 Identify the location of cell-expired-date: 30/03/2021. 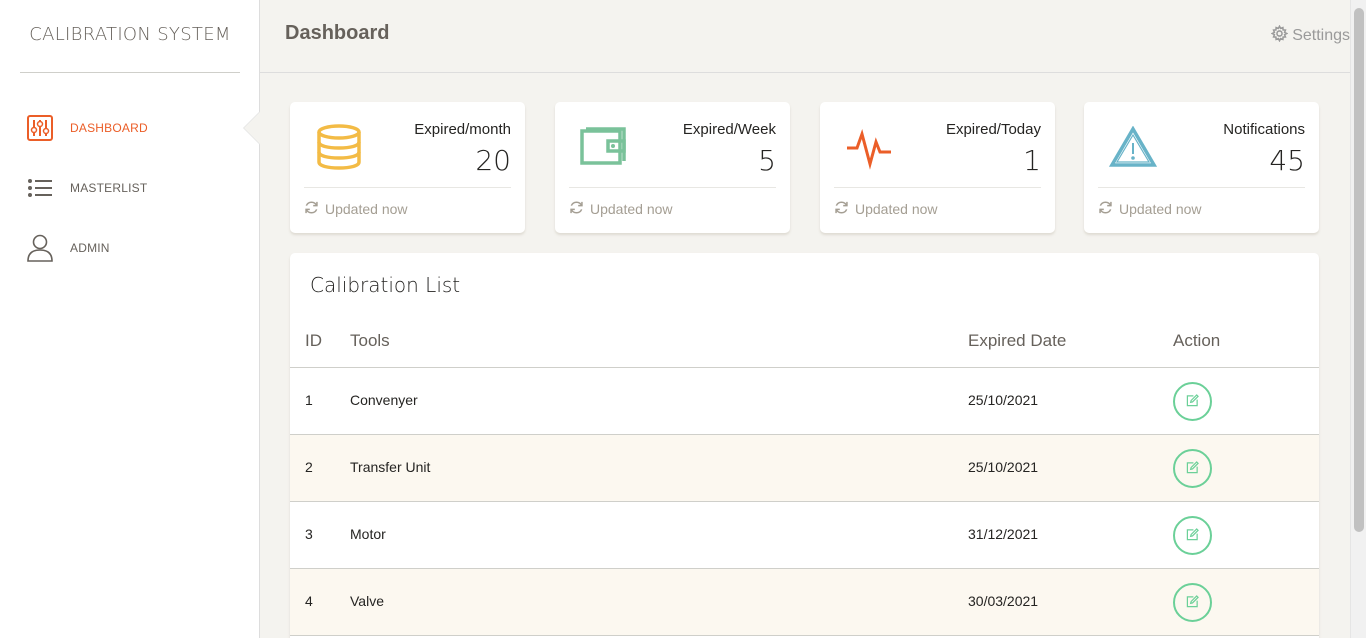
(1003, 601).